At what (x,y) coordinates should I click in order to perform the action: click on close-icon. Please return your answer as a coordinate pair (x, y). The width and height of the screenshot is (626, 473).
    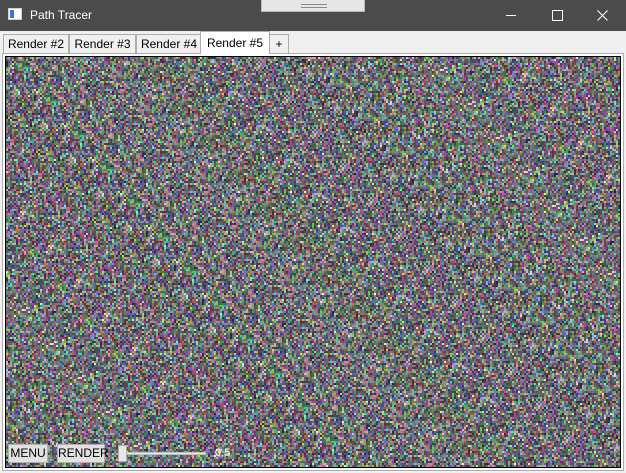
    Looking at the image, I should click on (602, 15).